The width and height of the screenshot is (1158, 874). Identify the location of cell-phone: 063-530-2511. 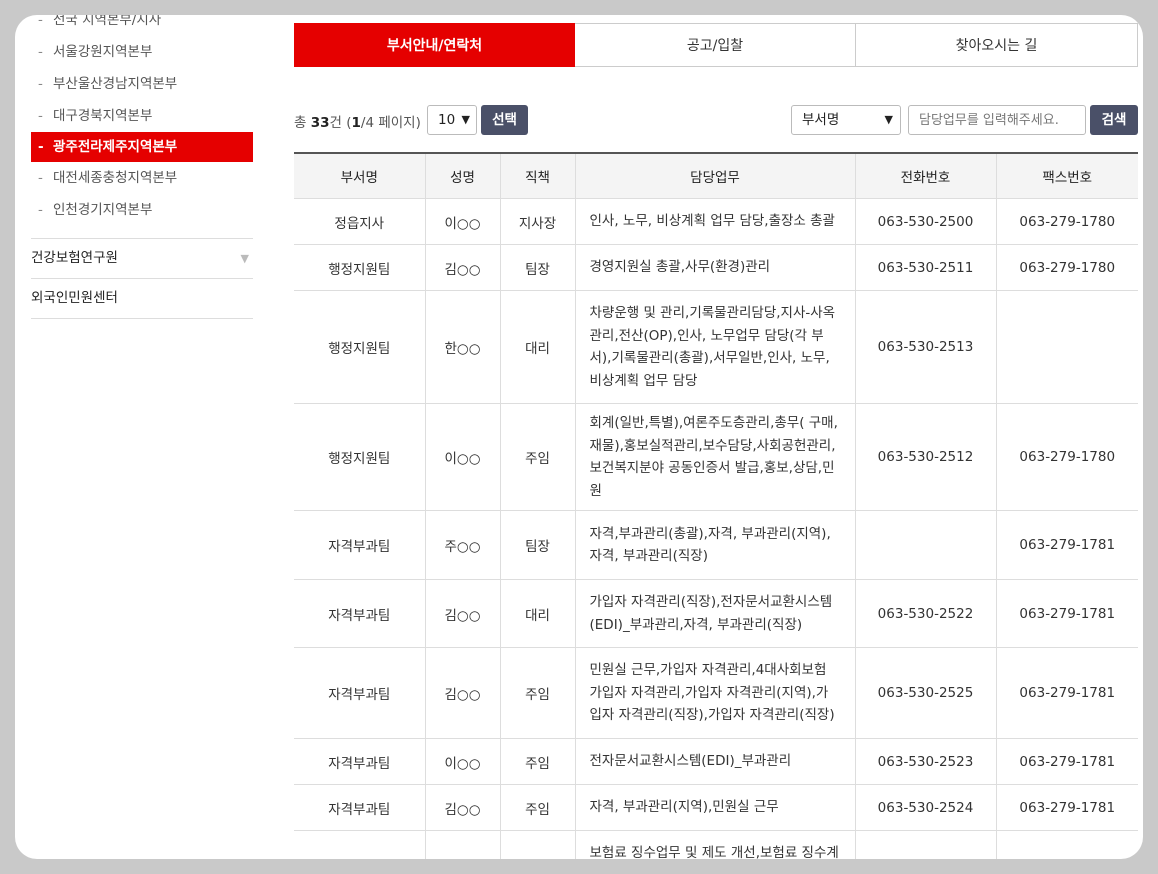
(925, 267).